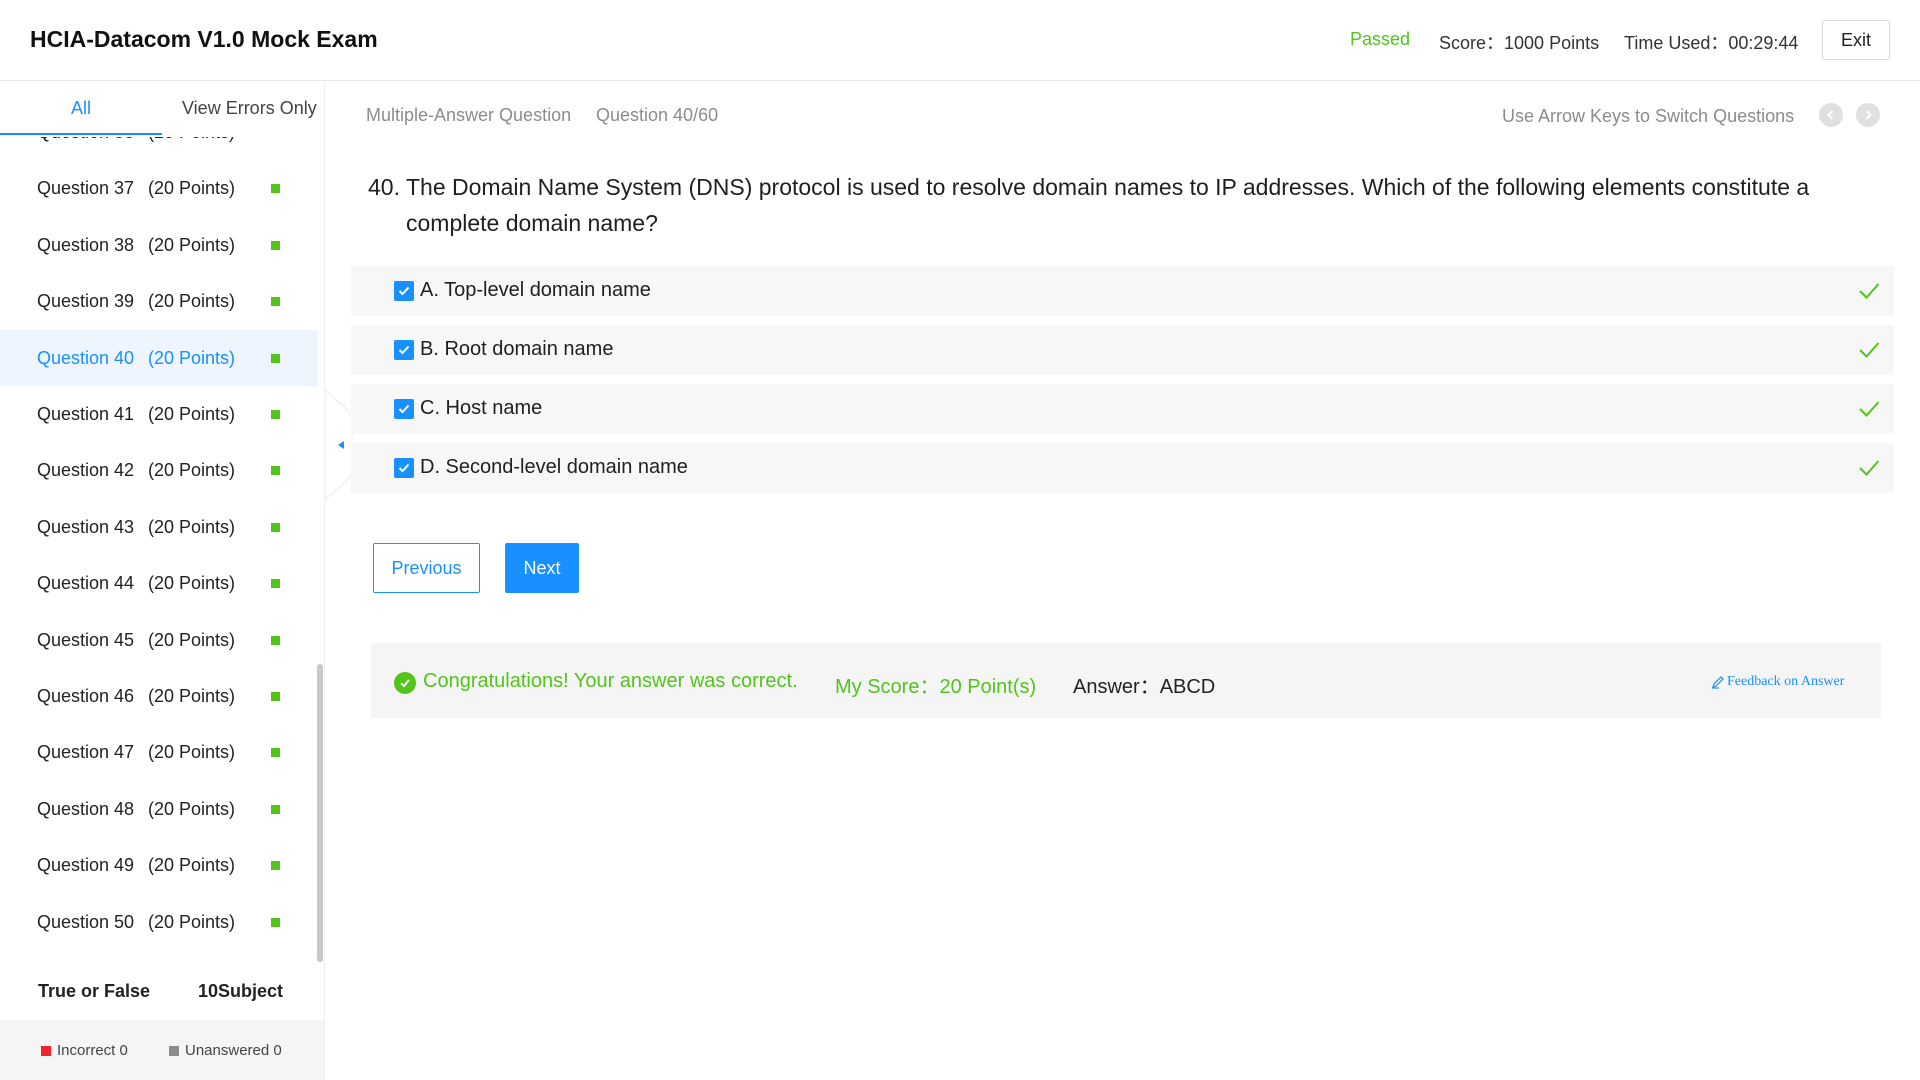 The height and width of the screenshot is (1080, 1920). Describe the element at coordinates (1856, 40) in the screenshot. I see `exit-button: Exit` at that location.